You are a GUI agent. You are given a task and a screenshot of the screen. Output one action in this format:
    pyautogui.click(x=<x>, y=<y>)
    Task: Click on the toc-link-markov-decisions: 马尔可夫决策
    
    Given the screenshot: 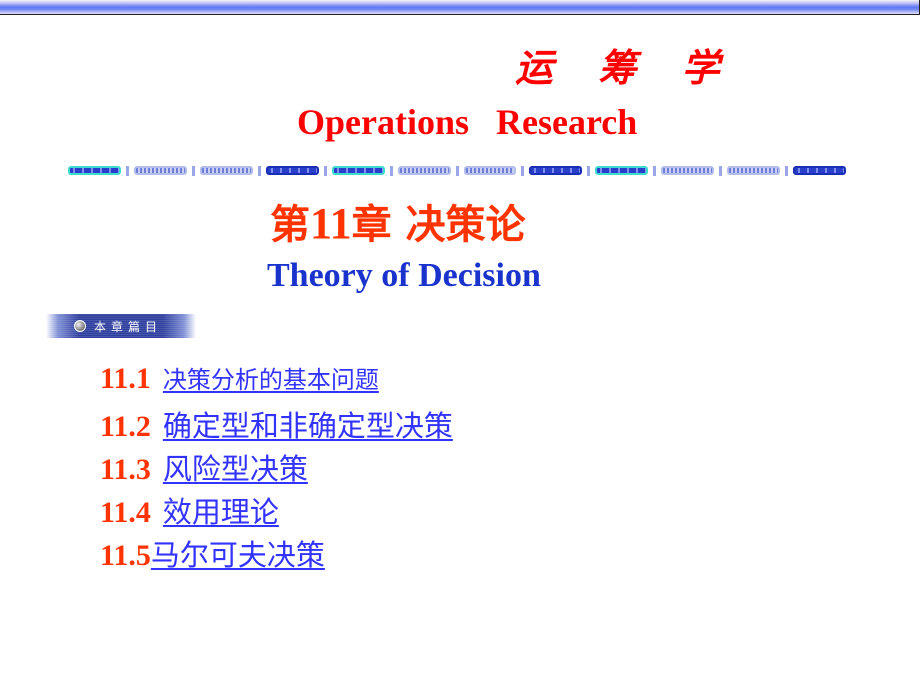 What is the action you would take?
    pyautogui.click(x=238, y=553)
    